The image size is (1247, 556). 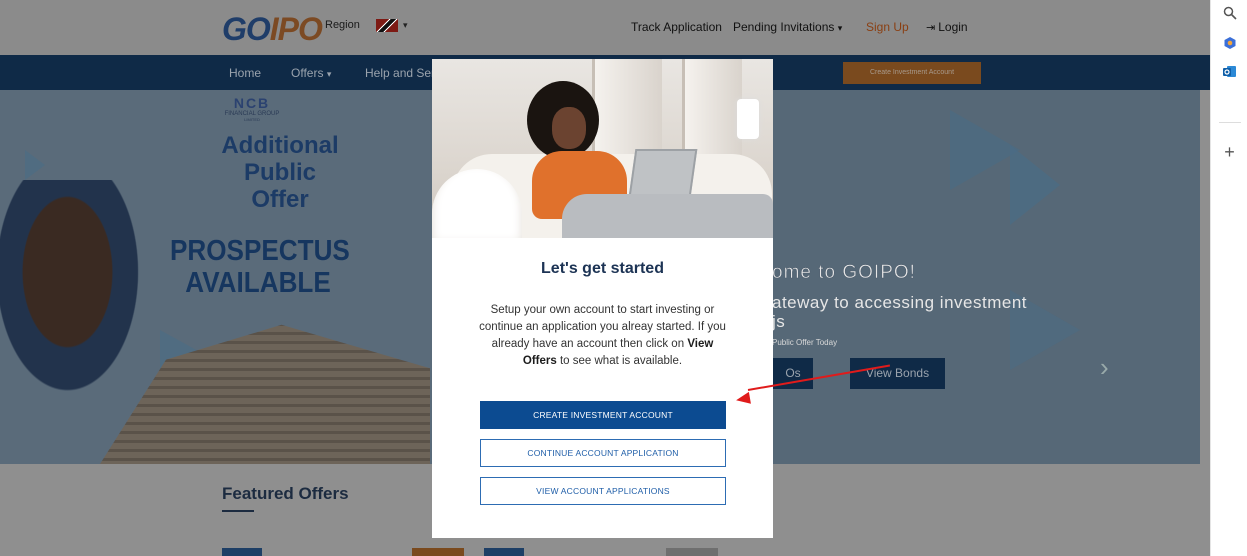 What do you see at coordinates (887, 27) in the screenshot?
I see `sign-up-link: Sign Up` at bounding box center [887, 27].